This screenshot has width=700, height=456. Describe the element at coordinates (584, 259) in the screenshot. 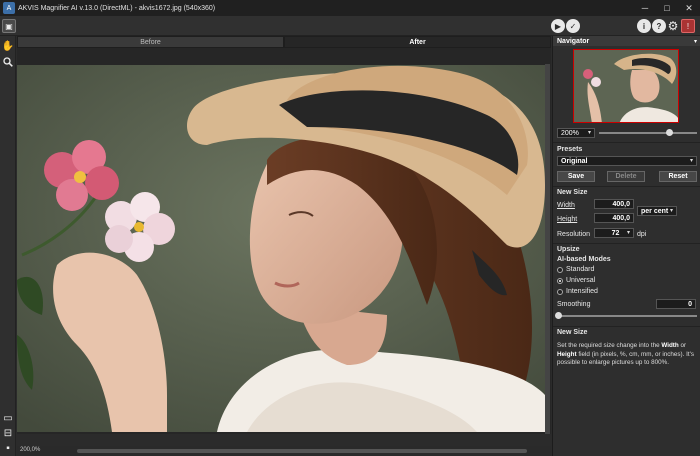

I see `ai-modes-label: AI-based Modes` at that location.